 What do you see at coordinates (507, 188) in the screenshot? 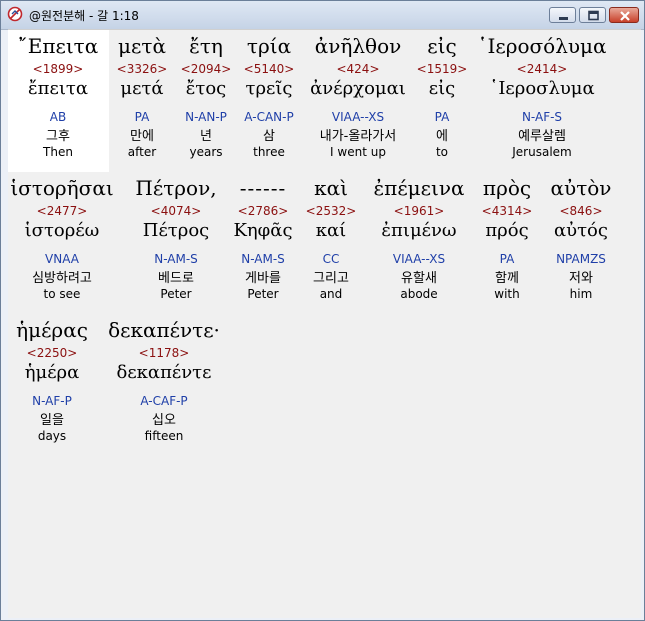
I see `greek-word: πρὸς` at bounding box center [507, 188].